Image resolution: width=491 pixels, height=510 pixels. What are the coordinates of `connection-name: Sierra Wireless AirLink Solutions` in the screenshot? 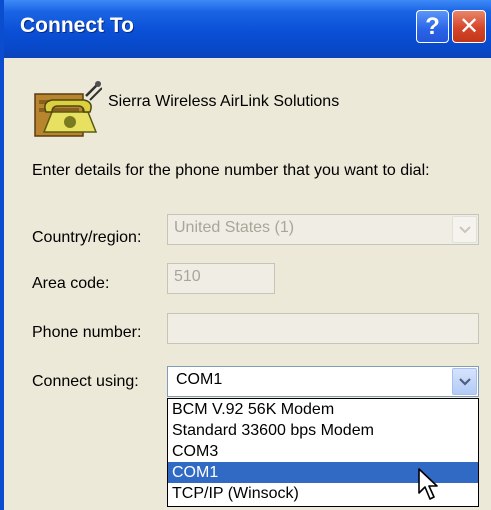 It's located at (224, 101).